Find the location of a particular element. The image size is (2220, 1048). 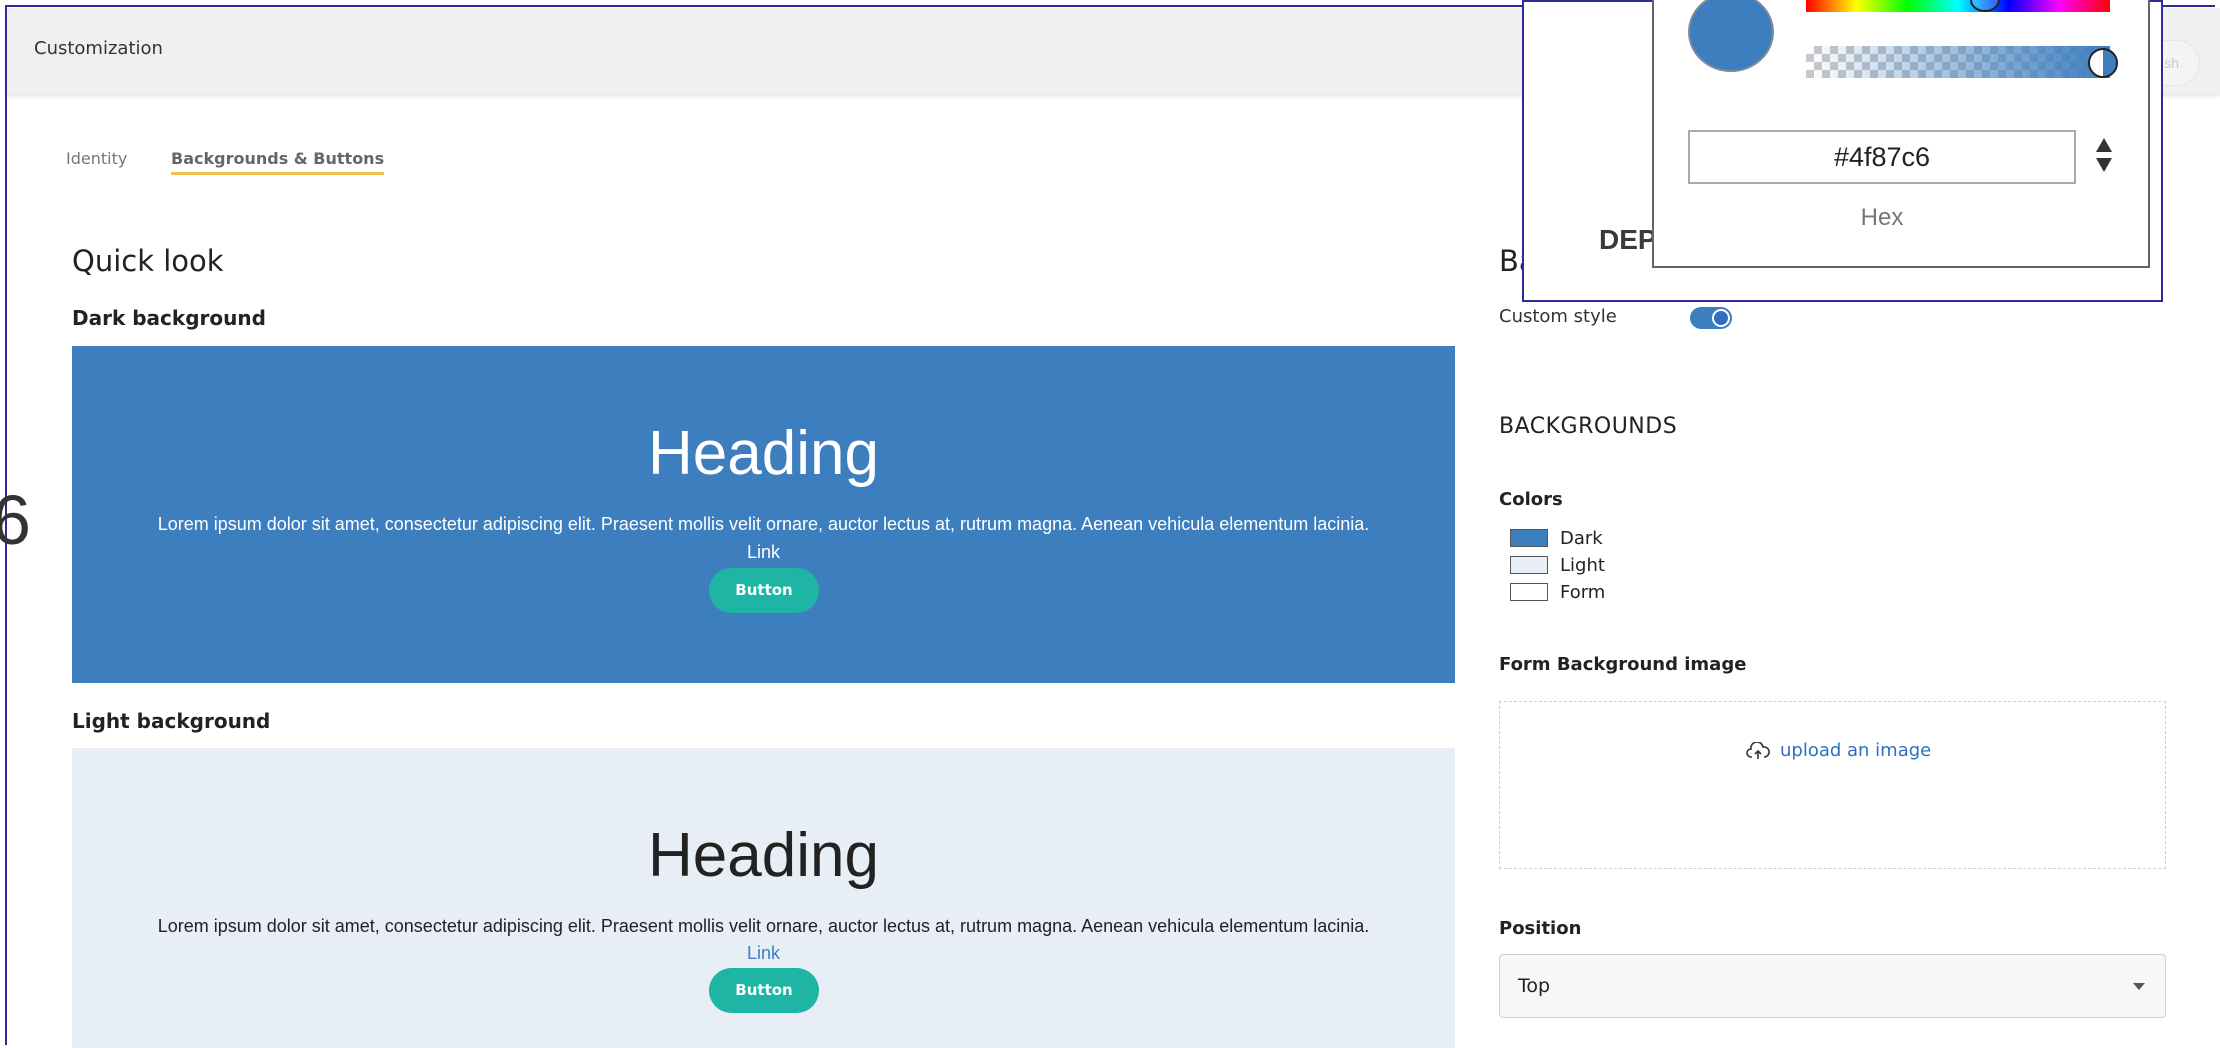

alpha-slider is located at coordinates (1958, 62).